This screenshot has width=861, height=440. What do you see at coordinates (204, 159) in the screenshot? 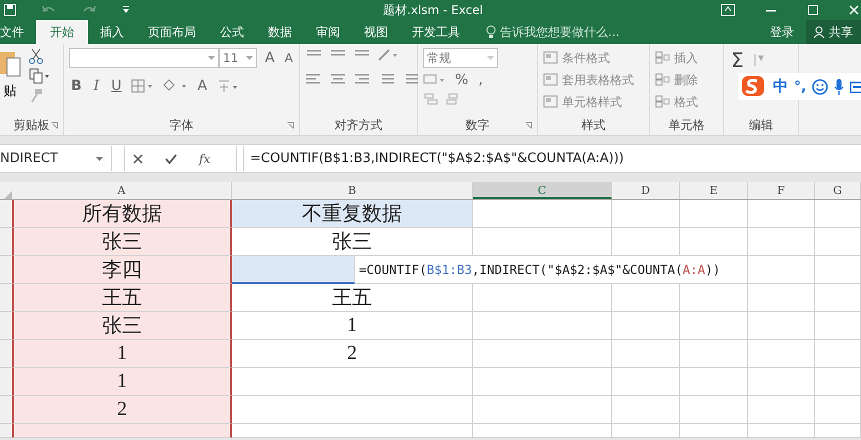
I see `insert-function-button: fx` at bounding box center [204, 159].